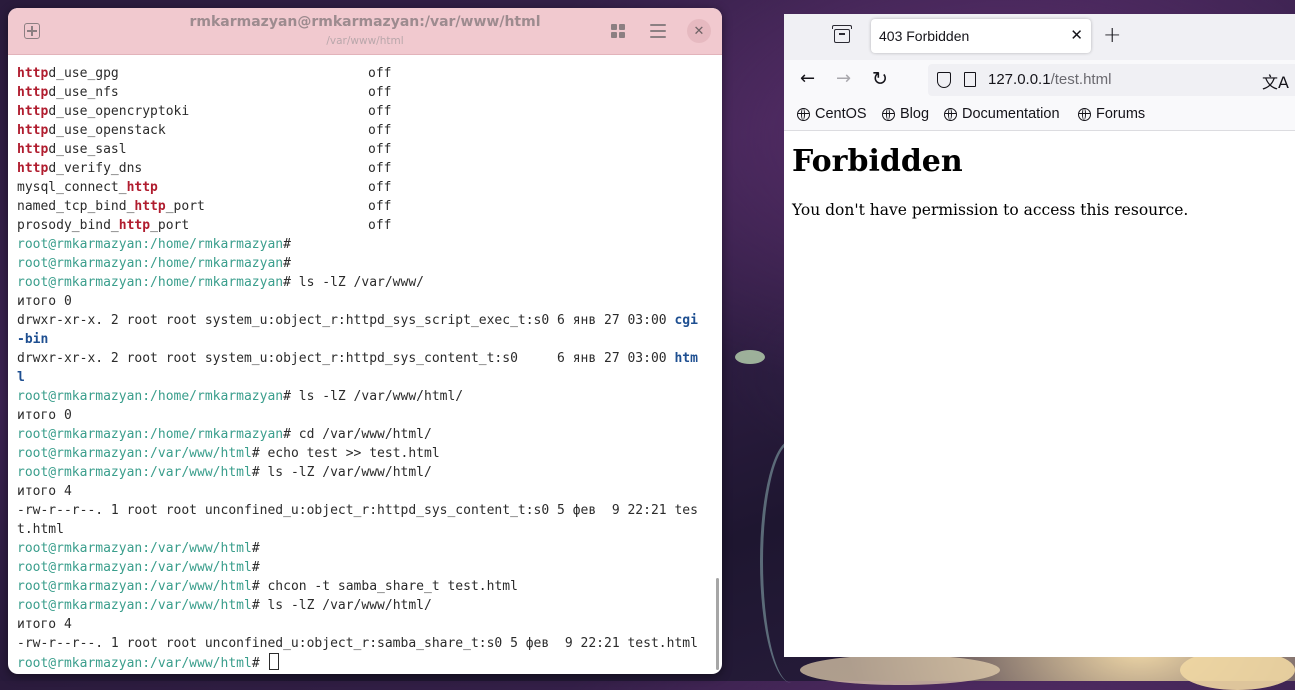 The height and width of the screenshot is (690, 1295). What do you see at coordinates (970, 79) in the screenshot?
I see `page-info-icon` at bounding box center [970, 79].